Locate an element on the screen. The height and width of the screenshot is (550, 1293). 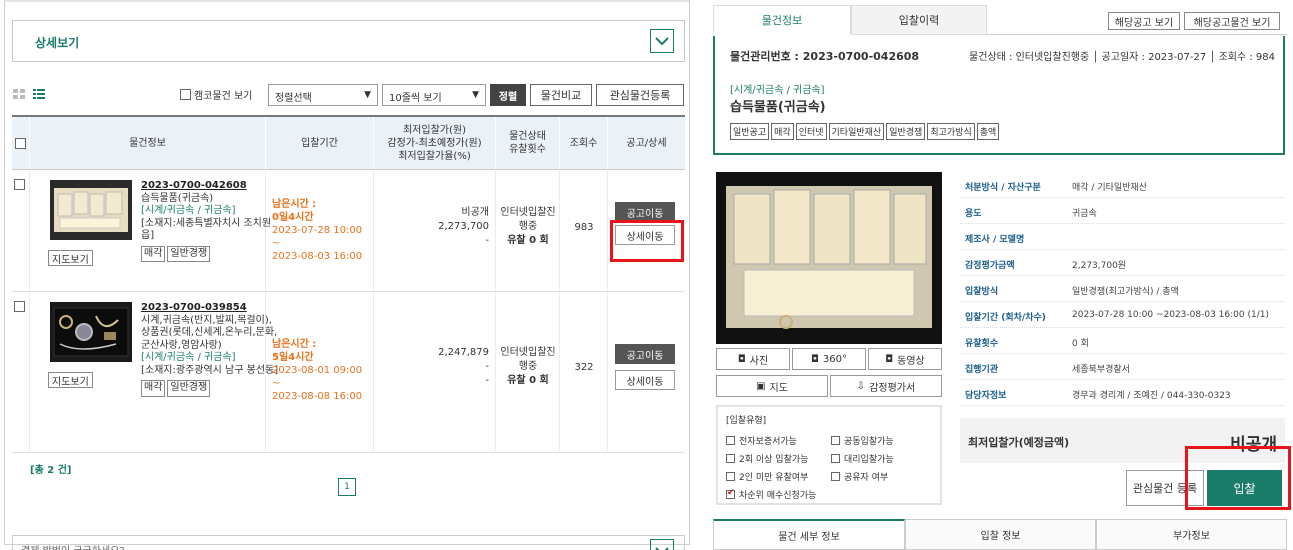
property-key: 제조사 / 모델명 is located at coordinates (995, 240).